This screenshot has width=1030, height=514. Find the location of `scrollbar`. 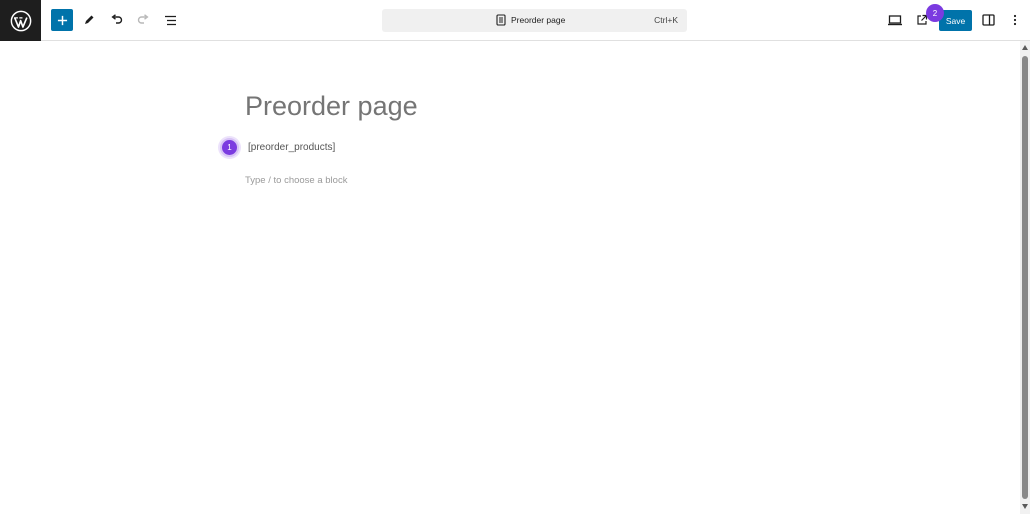

scrollbar is located at coordinates (1025, 277).